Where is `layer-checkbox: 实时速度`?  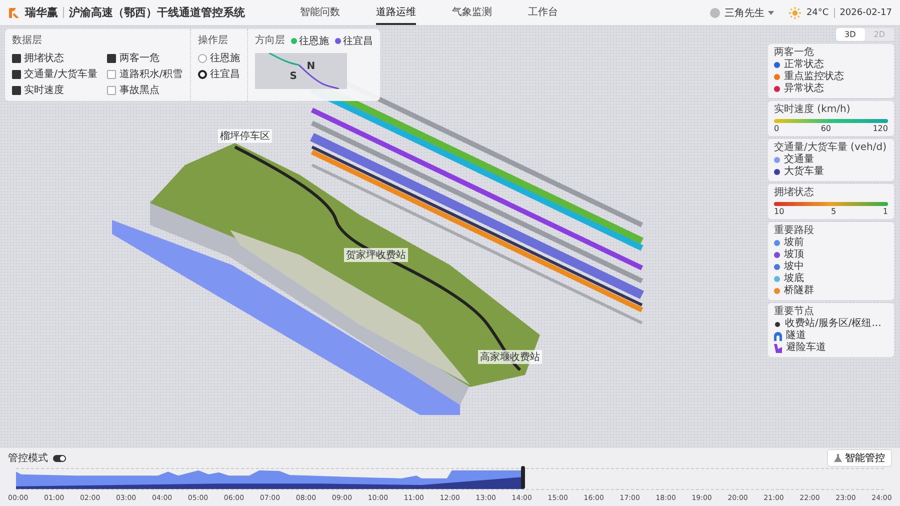
layer-checkbox: 实时速度 is located at coordinates (55, 90).